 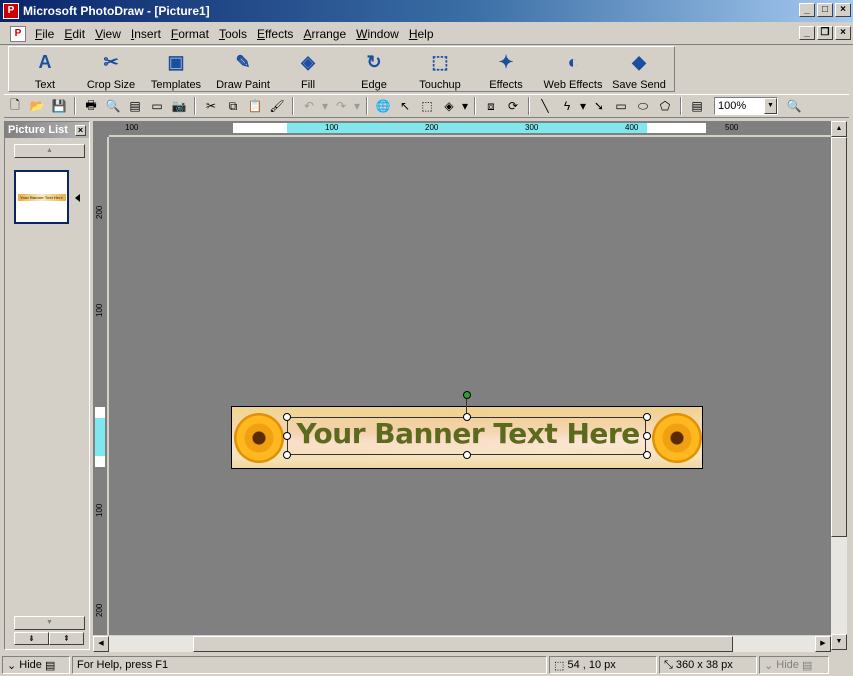 I want to click on menu-view: View, so click(x=108, y=34).